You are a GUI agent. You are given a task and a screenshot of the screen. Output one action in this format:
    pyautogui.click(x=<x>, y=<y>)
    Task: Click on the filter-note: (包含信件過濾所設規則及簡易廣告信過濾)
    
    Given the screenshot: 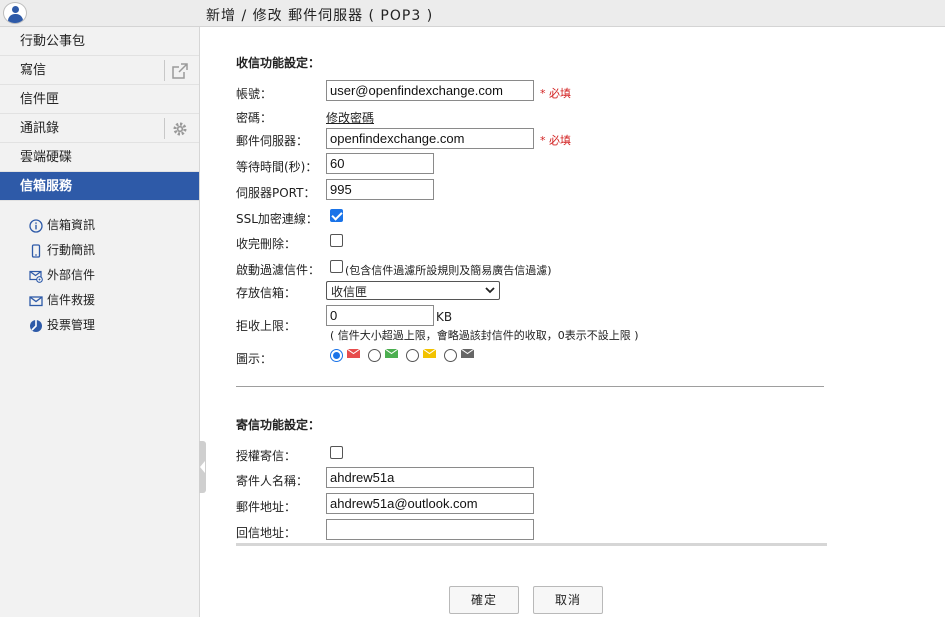 What is the action you would take?
    pyautogui.click(x=448, y=270)
    